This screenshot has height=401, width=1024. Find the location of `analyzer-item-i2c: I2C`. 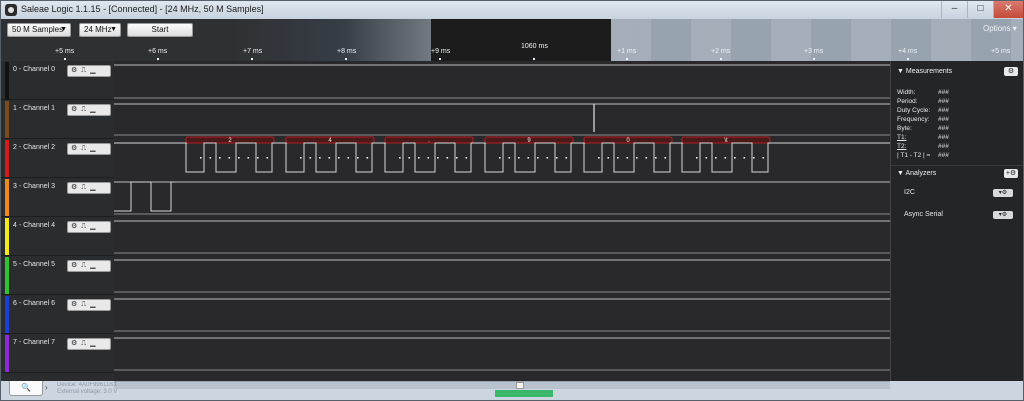

analyzer-item-i2c: I2C is located at coordinates (909, 192).